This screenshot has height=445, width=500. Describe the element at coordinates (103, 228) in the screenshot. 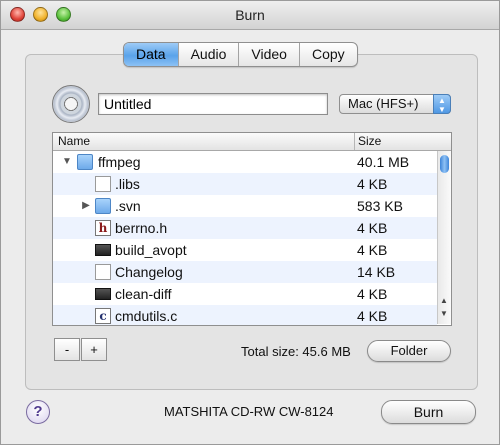

I see `header-file-icon: h` at that location.